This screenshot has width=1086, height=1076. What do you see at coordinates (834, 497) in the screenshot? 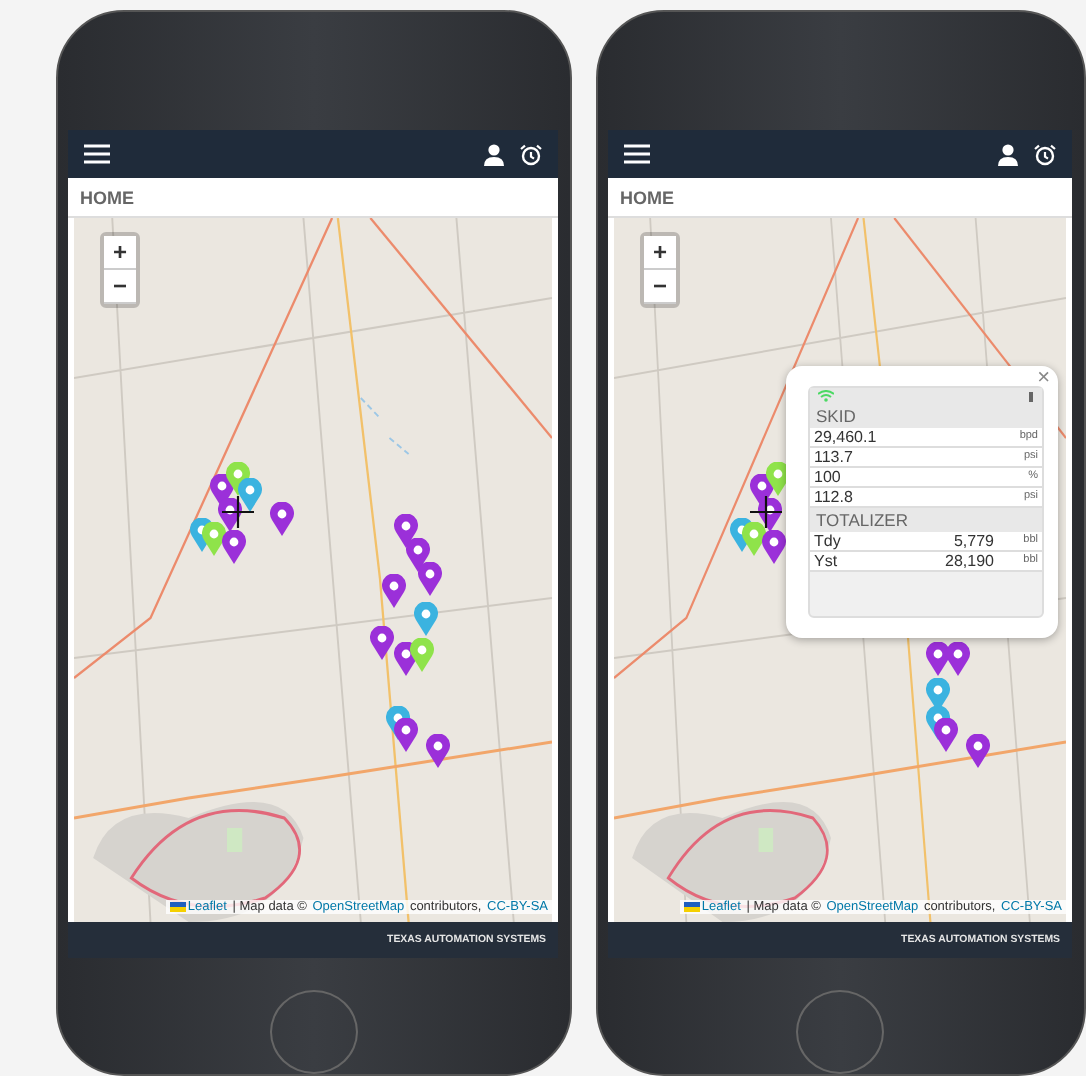
I see `reading-value: 112.8` at bounding box center [834, 497].